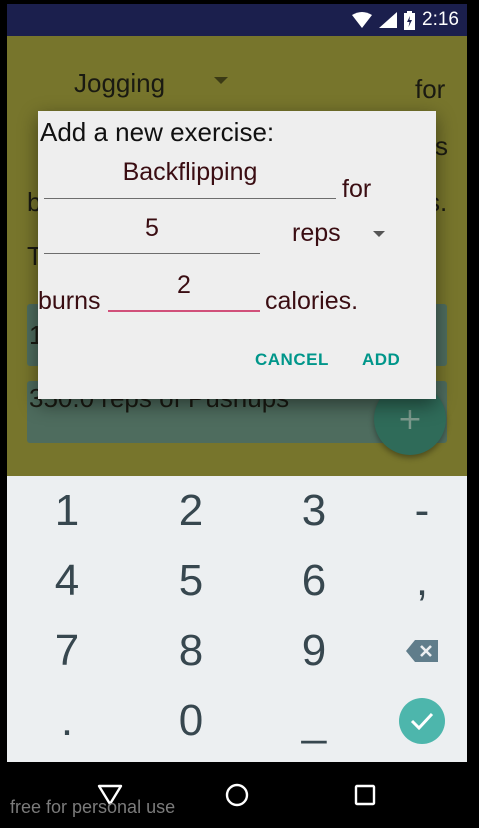 The height and width of the screenshot is (828, 479). I want to click on exercise-name-input: Backflipping, so click(190, 178).